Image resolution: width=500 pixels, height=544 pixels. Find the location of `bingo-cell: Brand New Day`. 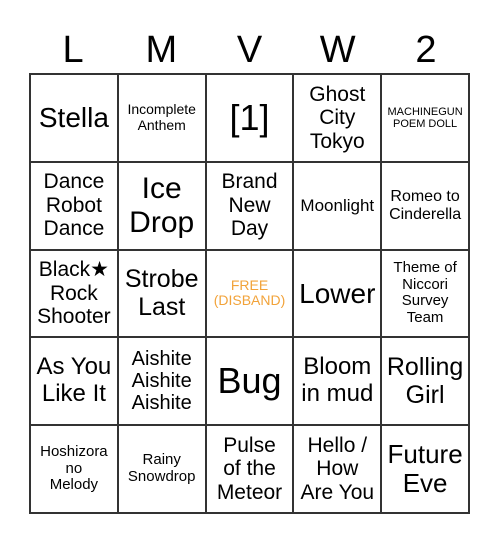

bingo-cell: Brand New Day is located at coordinates (249, 205).